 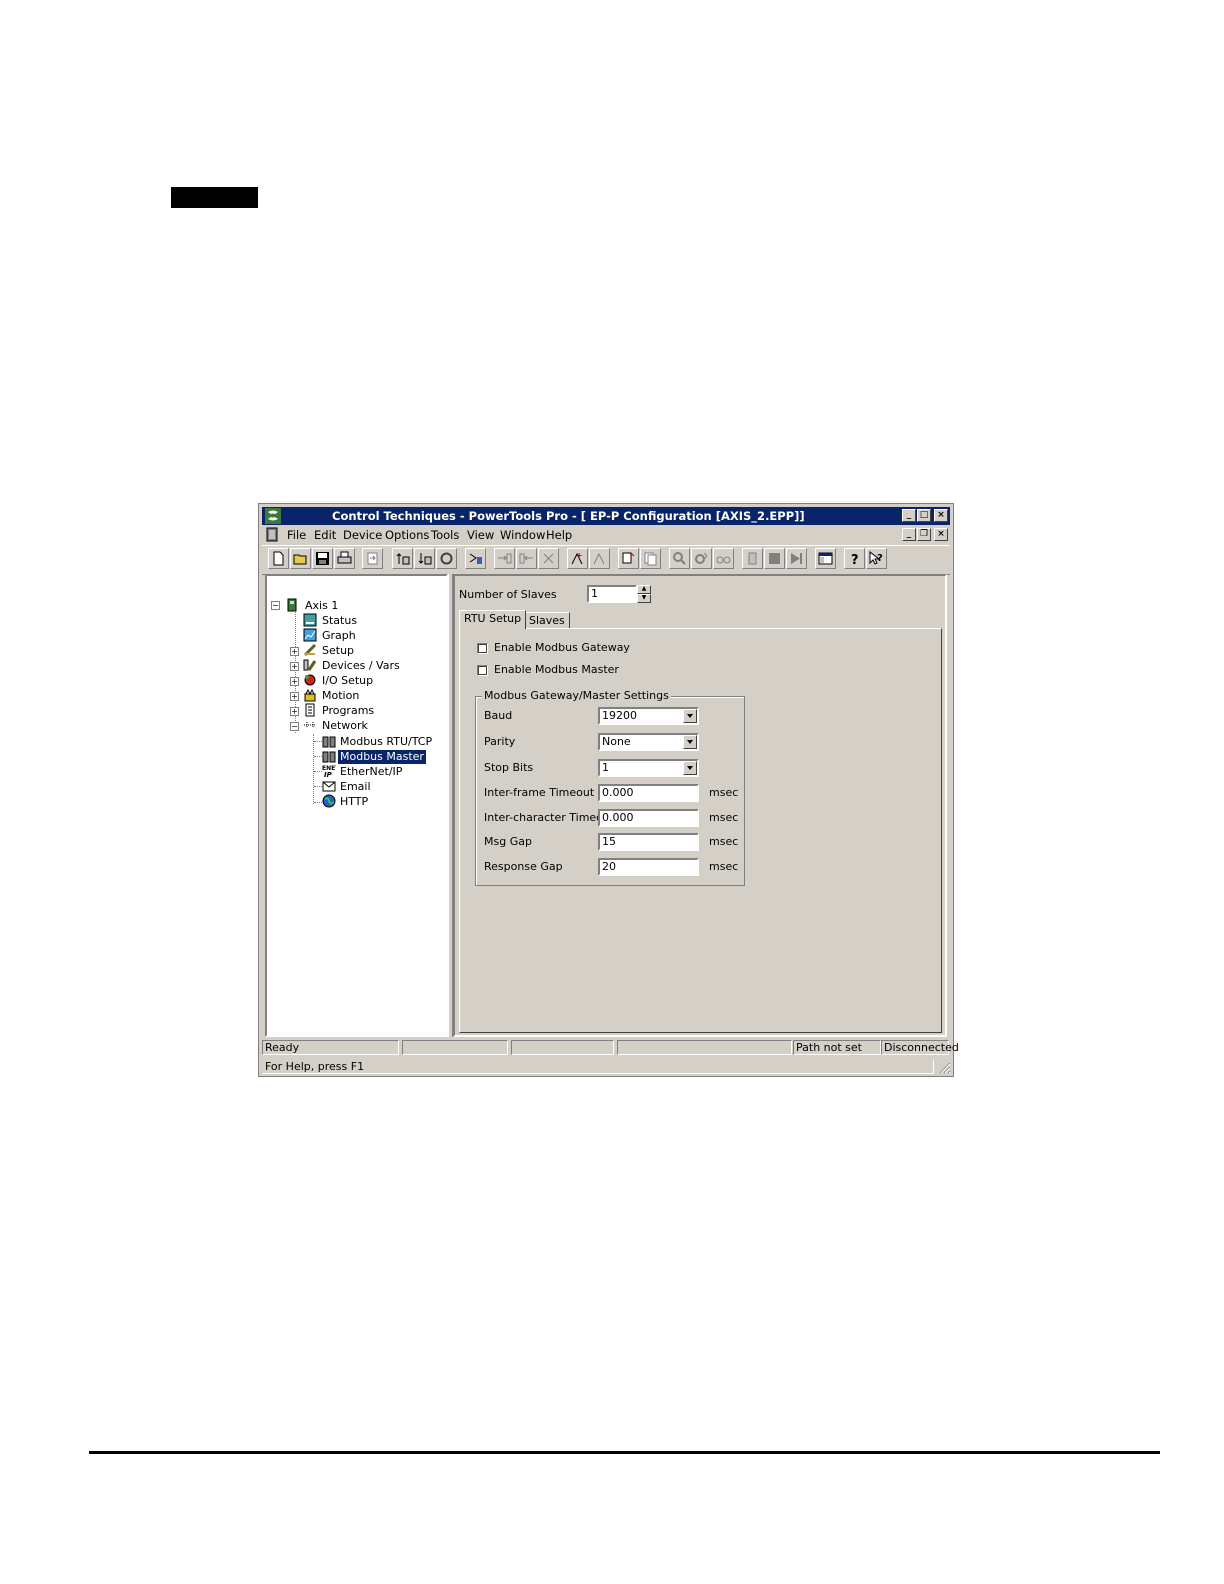 What do you see at coordinates (644, 598) in the screenshot?
I see `spin-down-icon: ▼` at bounding box center [644, 598].